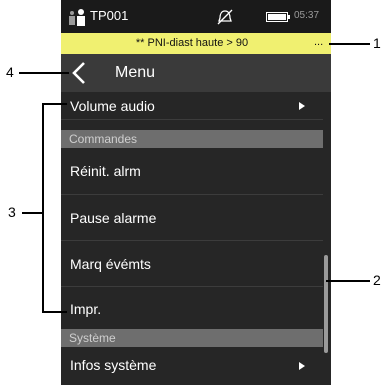 The height and width of the screenshot is (385, 386). What do you see at coordinates (225, 17) in the screenshot?
I see `alarm-off-icon` at bounding box center [225, 17].